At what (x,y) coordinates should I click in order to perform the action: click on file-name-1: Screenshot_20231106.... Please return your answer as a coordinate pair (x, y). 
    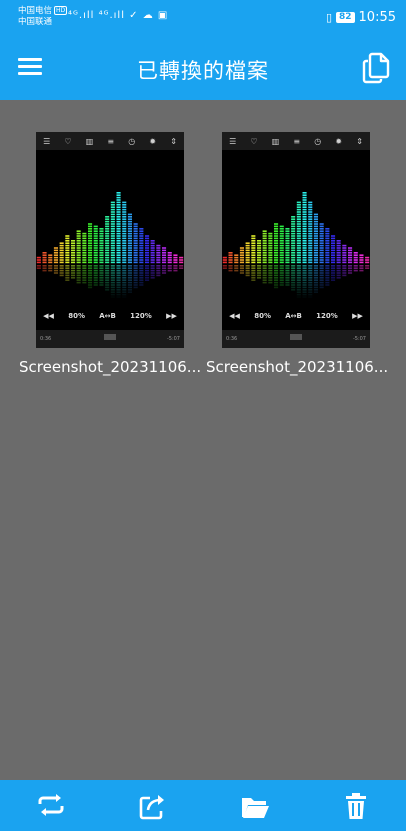
    Looking at the image, I should click on (111, 367).